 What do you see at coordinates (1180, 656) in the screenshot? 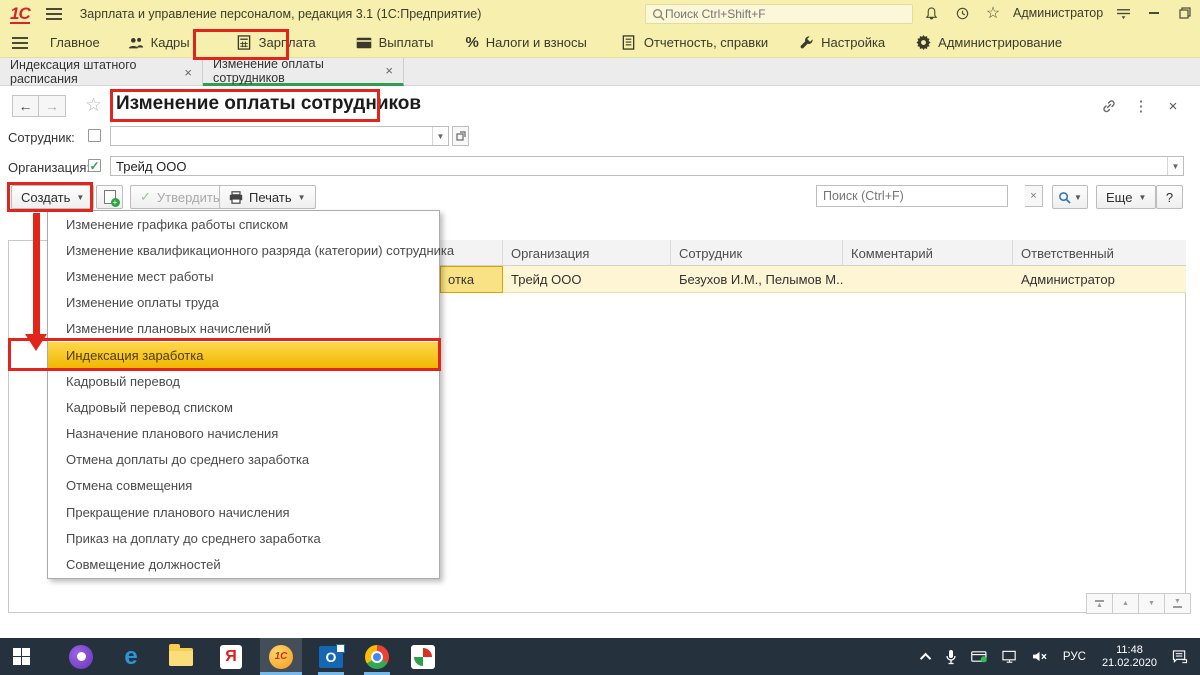
I see `notification-center-icon` at bounding box center [1180, 656].